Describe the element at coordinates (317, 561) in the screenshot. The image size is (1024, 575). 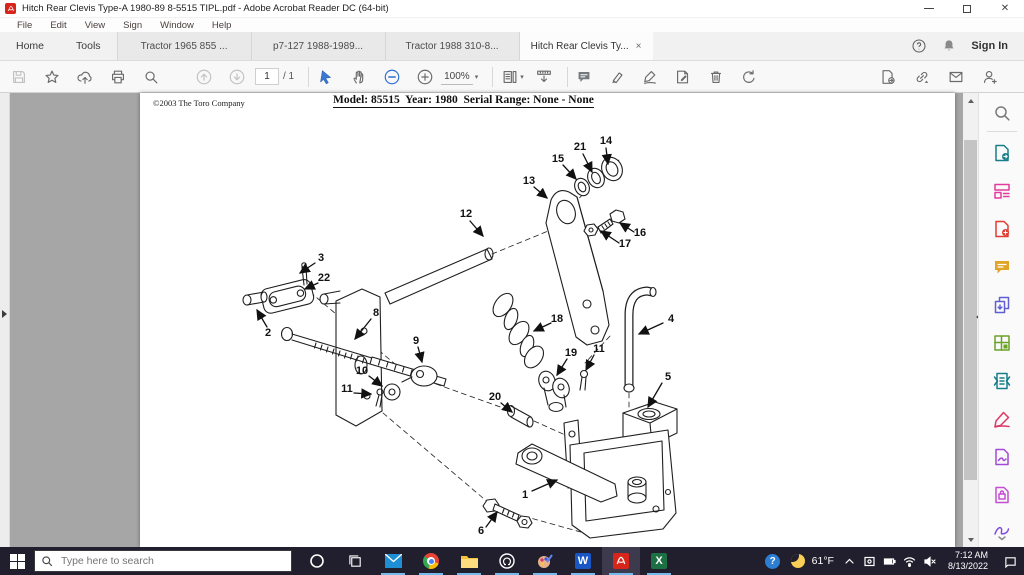
I see `cortana-icon` at that location.